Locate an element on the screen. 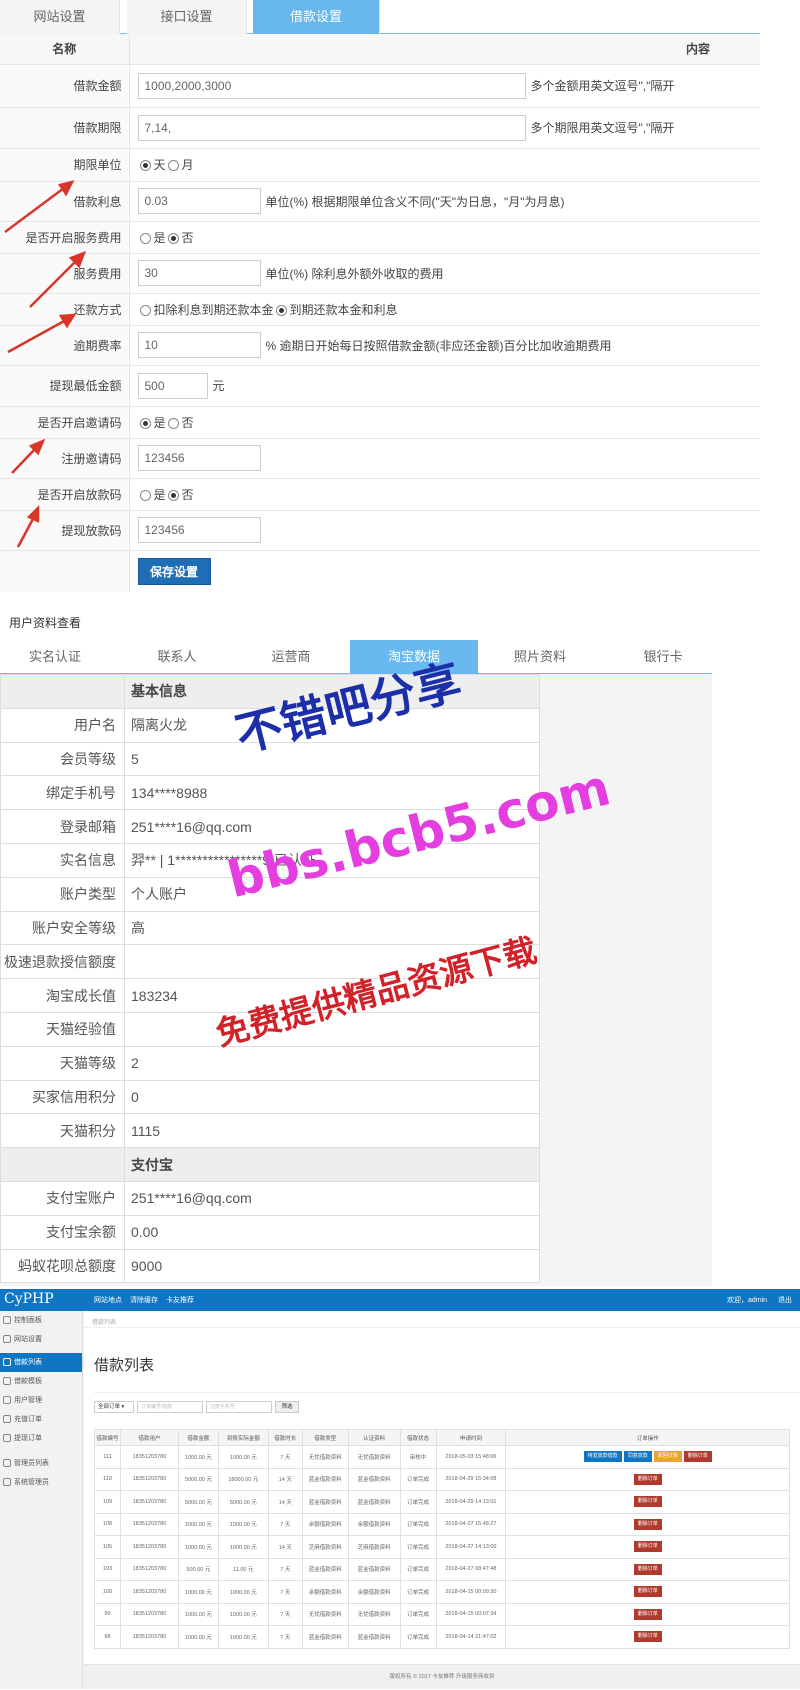 This screenshot has height=1690, width=800. profile-row: 账户安全等级高 is located at coordinates (270, 928).